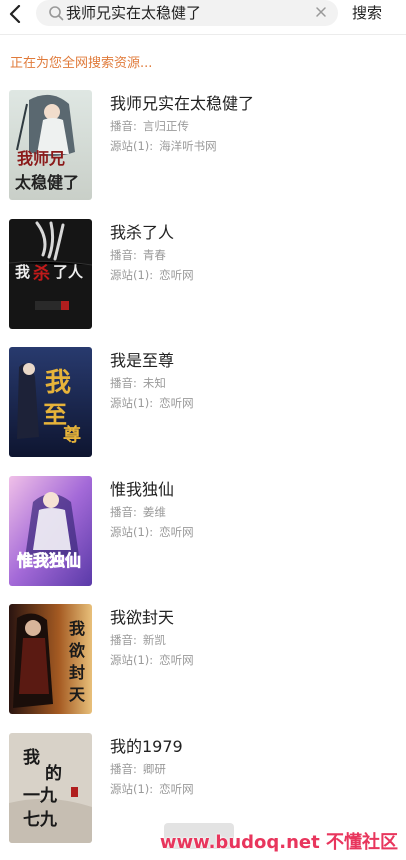 The width and height of the screenshot is (406, 860). I want to click on book-cover: 我 的 一九 七九, so click(50, 787).